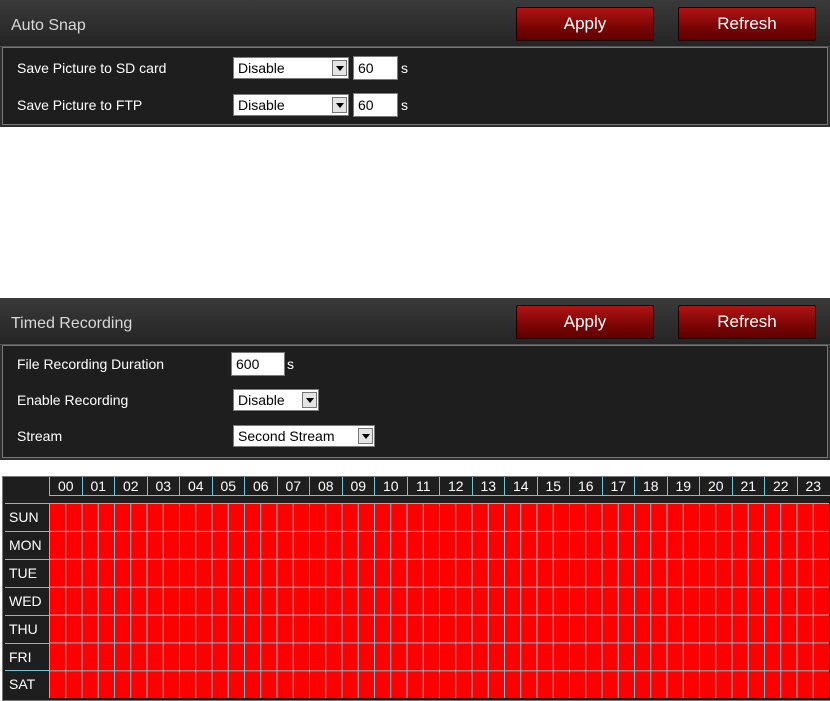 The width and height of the screenshot is (830, 701). I want to click on timed-recording-apply-button: Apply, so click(585, 322).